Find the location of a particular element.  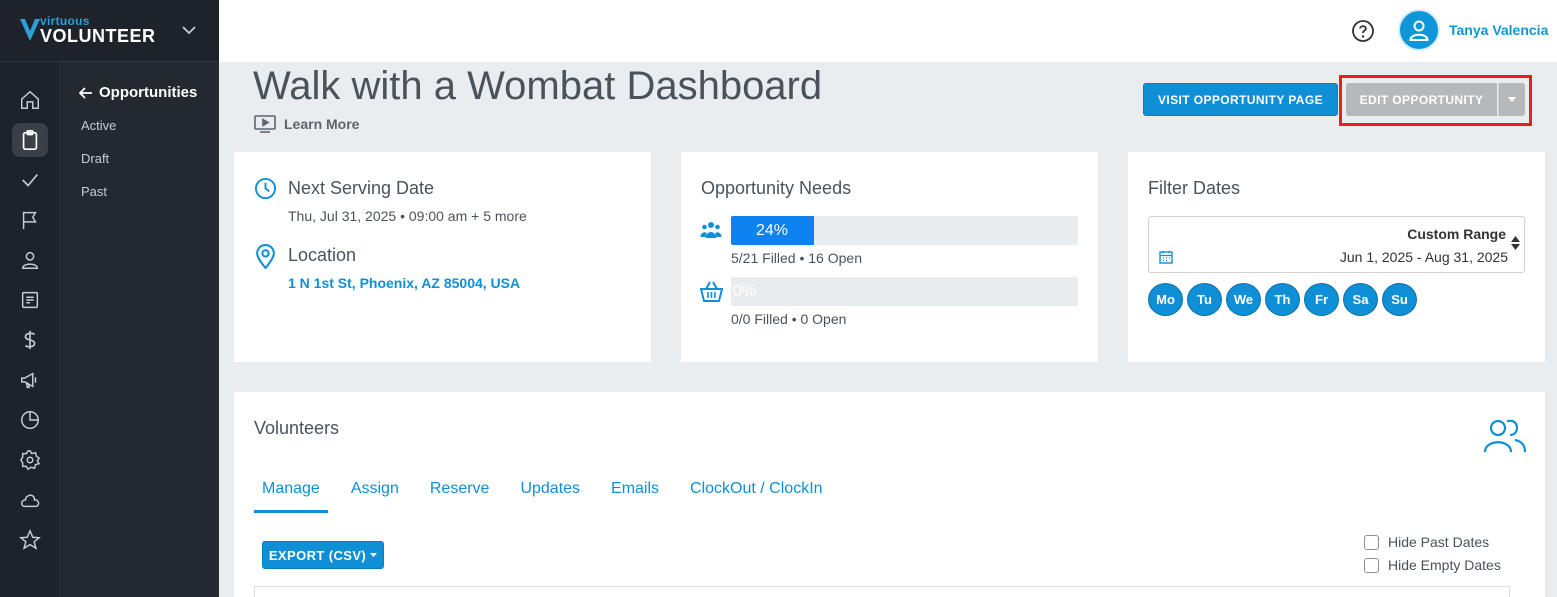

subnav-item-draft: Draft is located at coordinates (95, 158).